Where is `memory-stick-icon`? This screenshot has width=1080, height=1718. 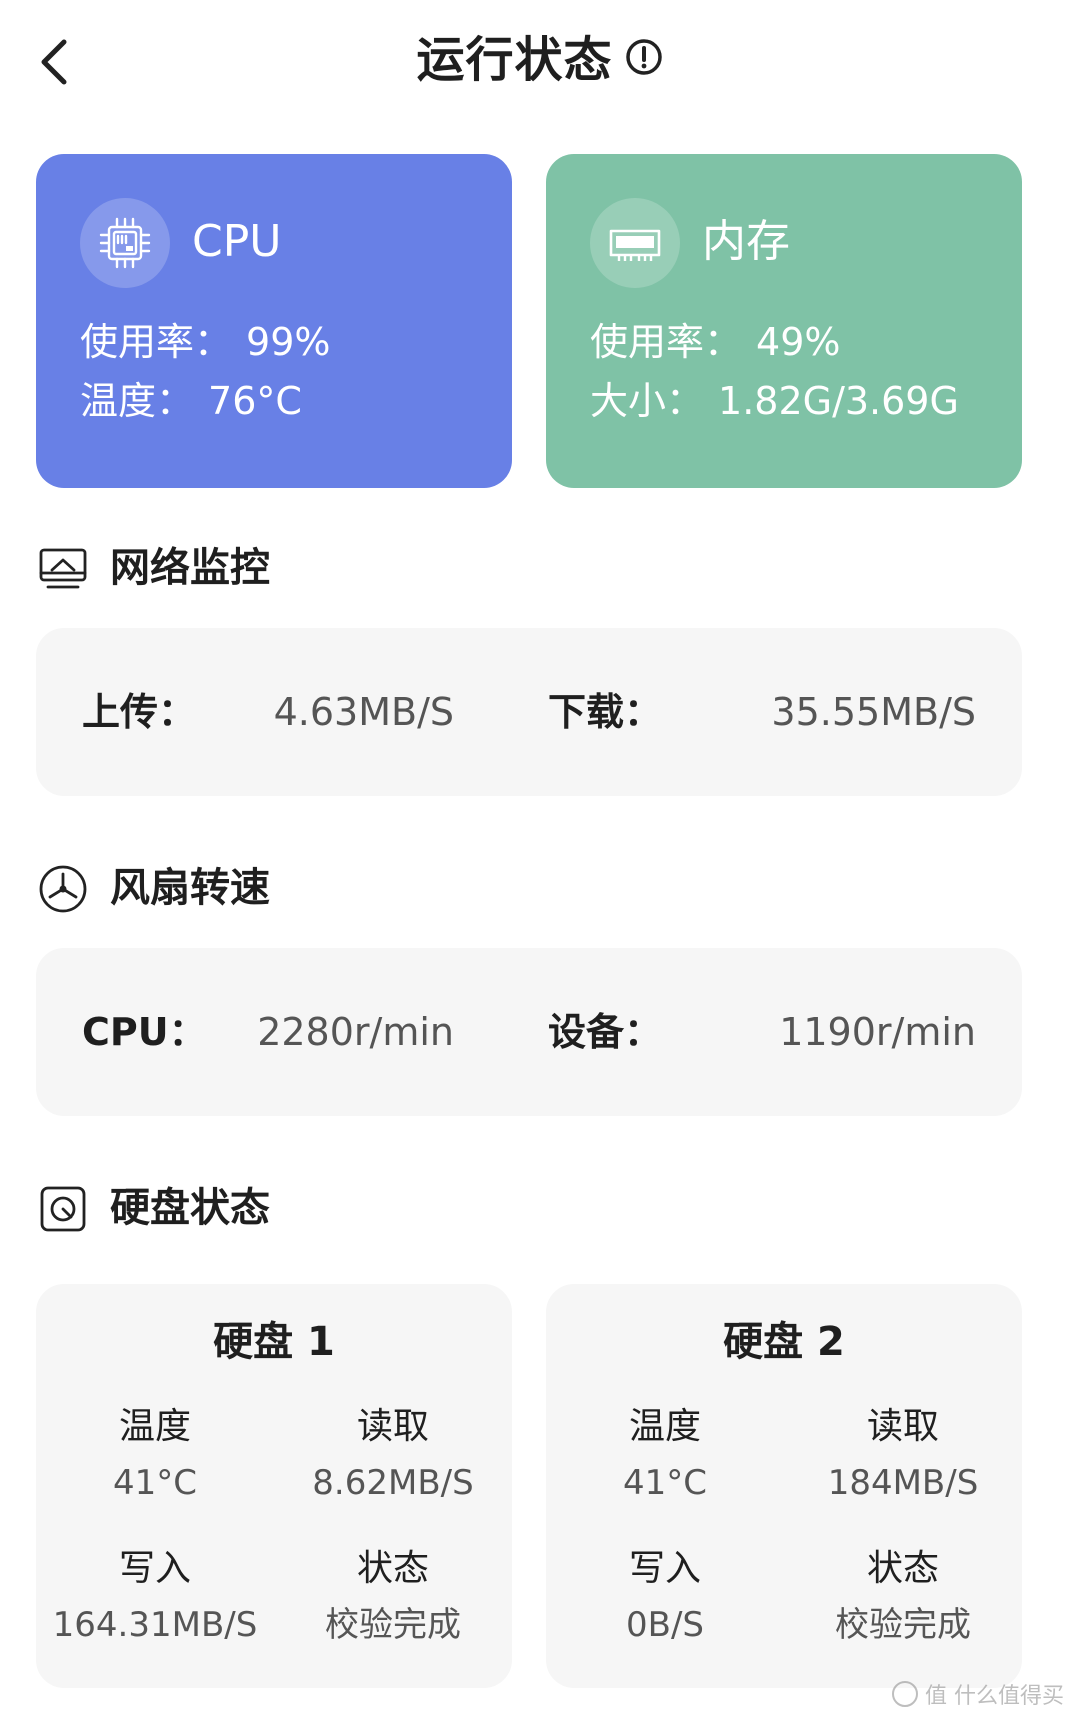
memory-stick-icon is located at coordinates (635, 245).